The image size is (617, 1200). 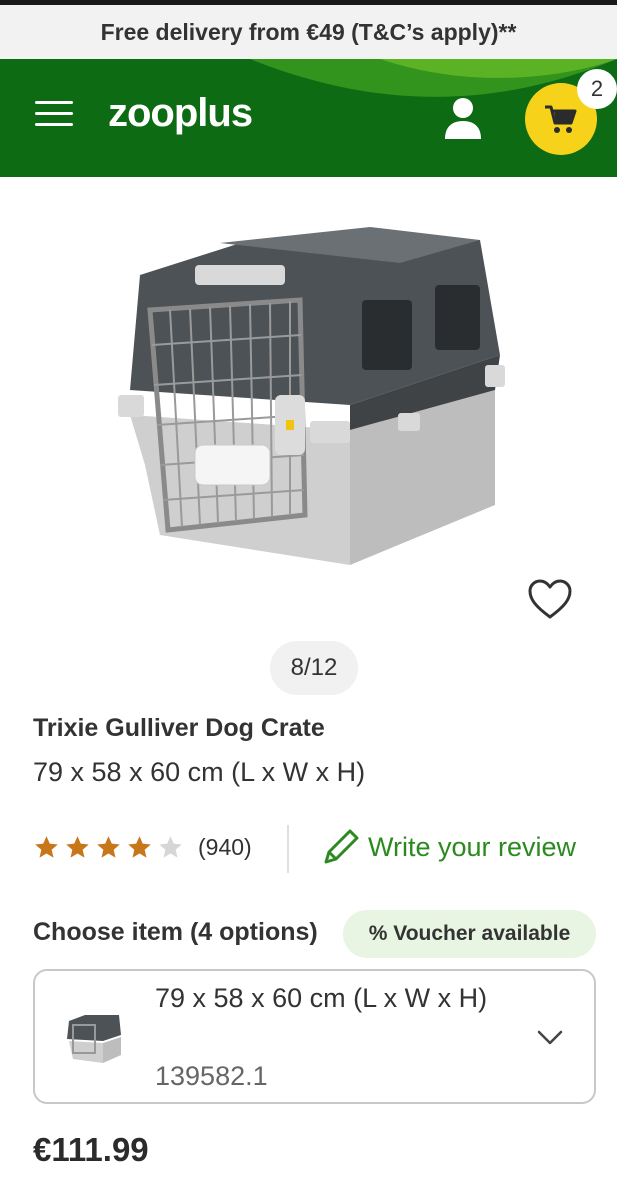 What do you see at coordinates (211, 1076) in the screenshot?
I see `variant-sku: 139582.1` at bounding box center [211, 1076].